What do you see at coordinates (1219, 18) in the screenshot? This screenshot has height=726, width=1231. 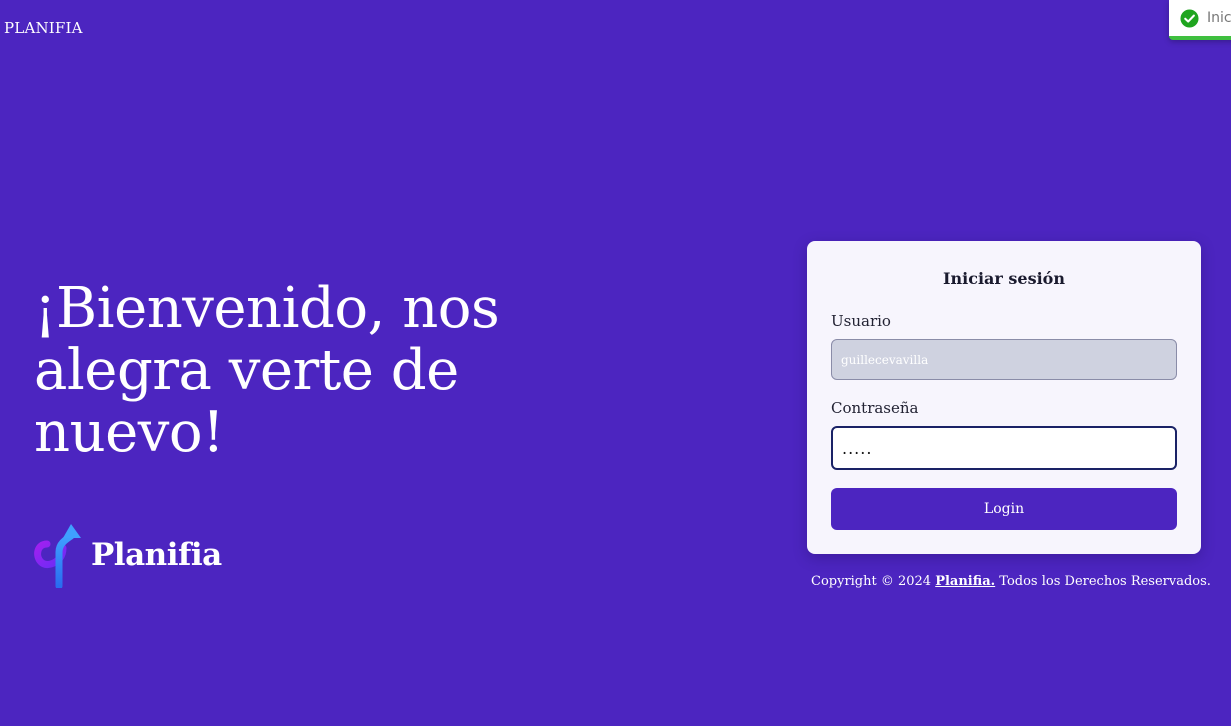 I see `toast-message: Inici` at bounding box center [1219, 18].